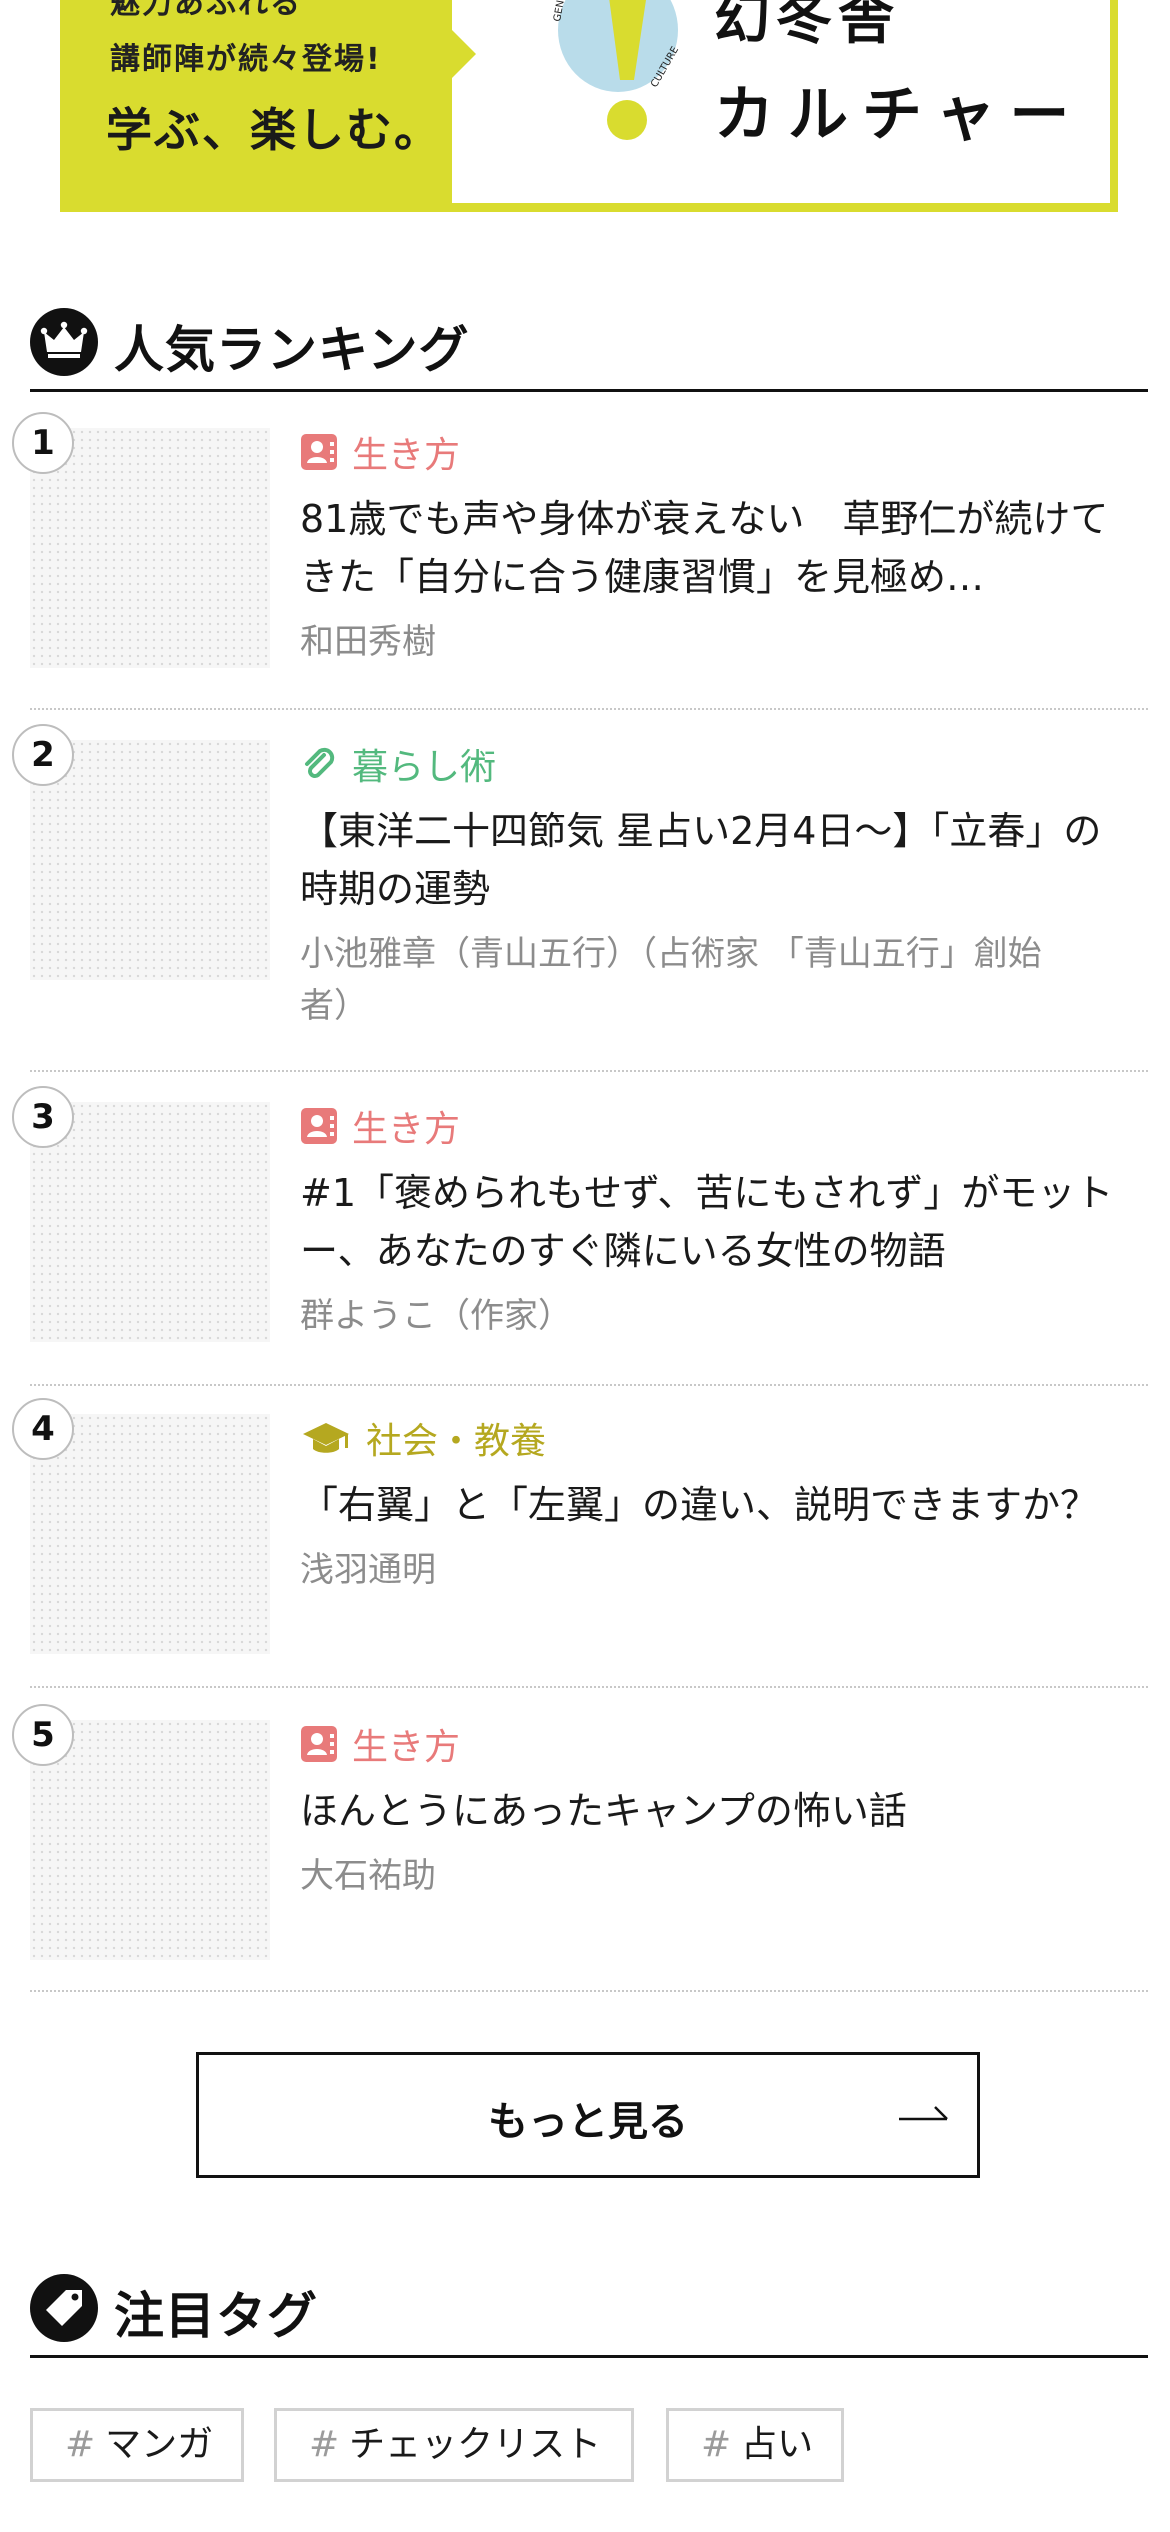 The image size is (1170, 2532). I want to click on ranking-title: 人気ランキング, so click(292, 350).